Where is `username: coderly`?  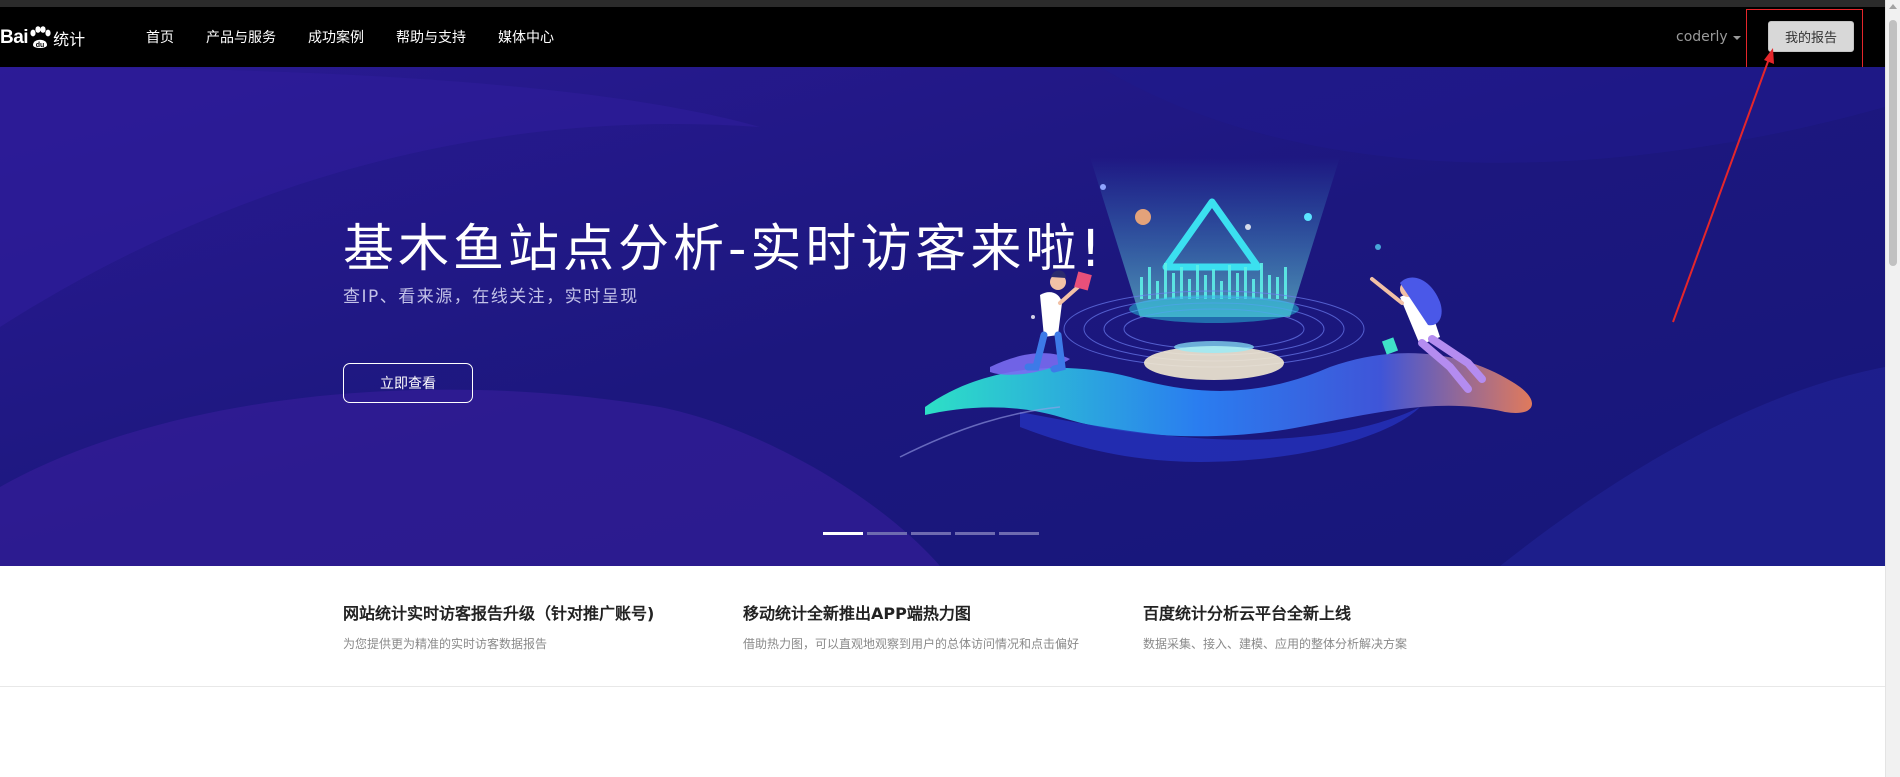
username: coderly is located at coordinates (1702, 37).